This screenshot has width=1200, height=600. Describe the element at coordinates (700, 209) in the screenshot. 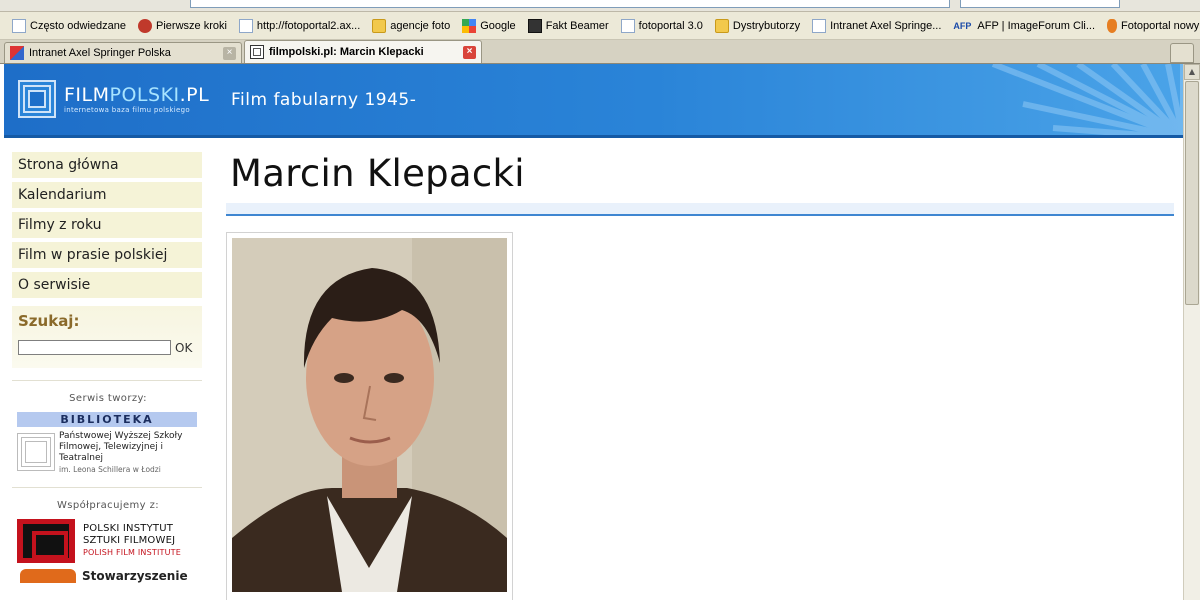

I see `title-underline` at that location.